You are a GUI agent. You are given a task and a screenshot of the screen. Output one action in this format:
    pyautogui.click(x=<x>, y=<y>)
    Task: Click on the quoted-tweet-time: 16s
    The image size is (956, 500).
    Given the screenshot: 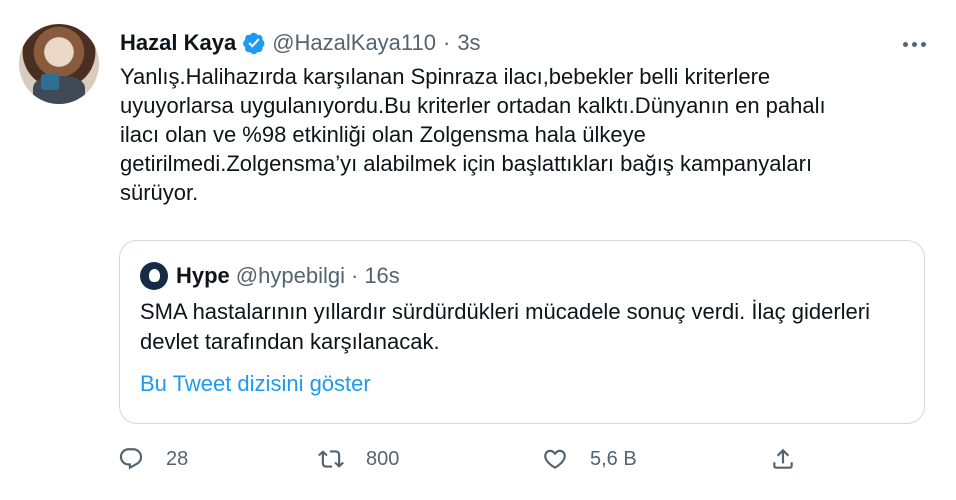 What is the action you would take?
    pyautogui.click(x=382, y=275)
    